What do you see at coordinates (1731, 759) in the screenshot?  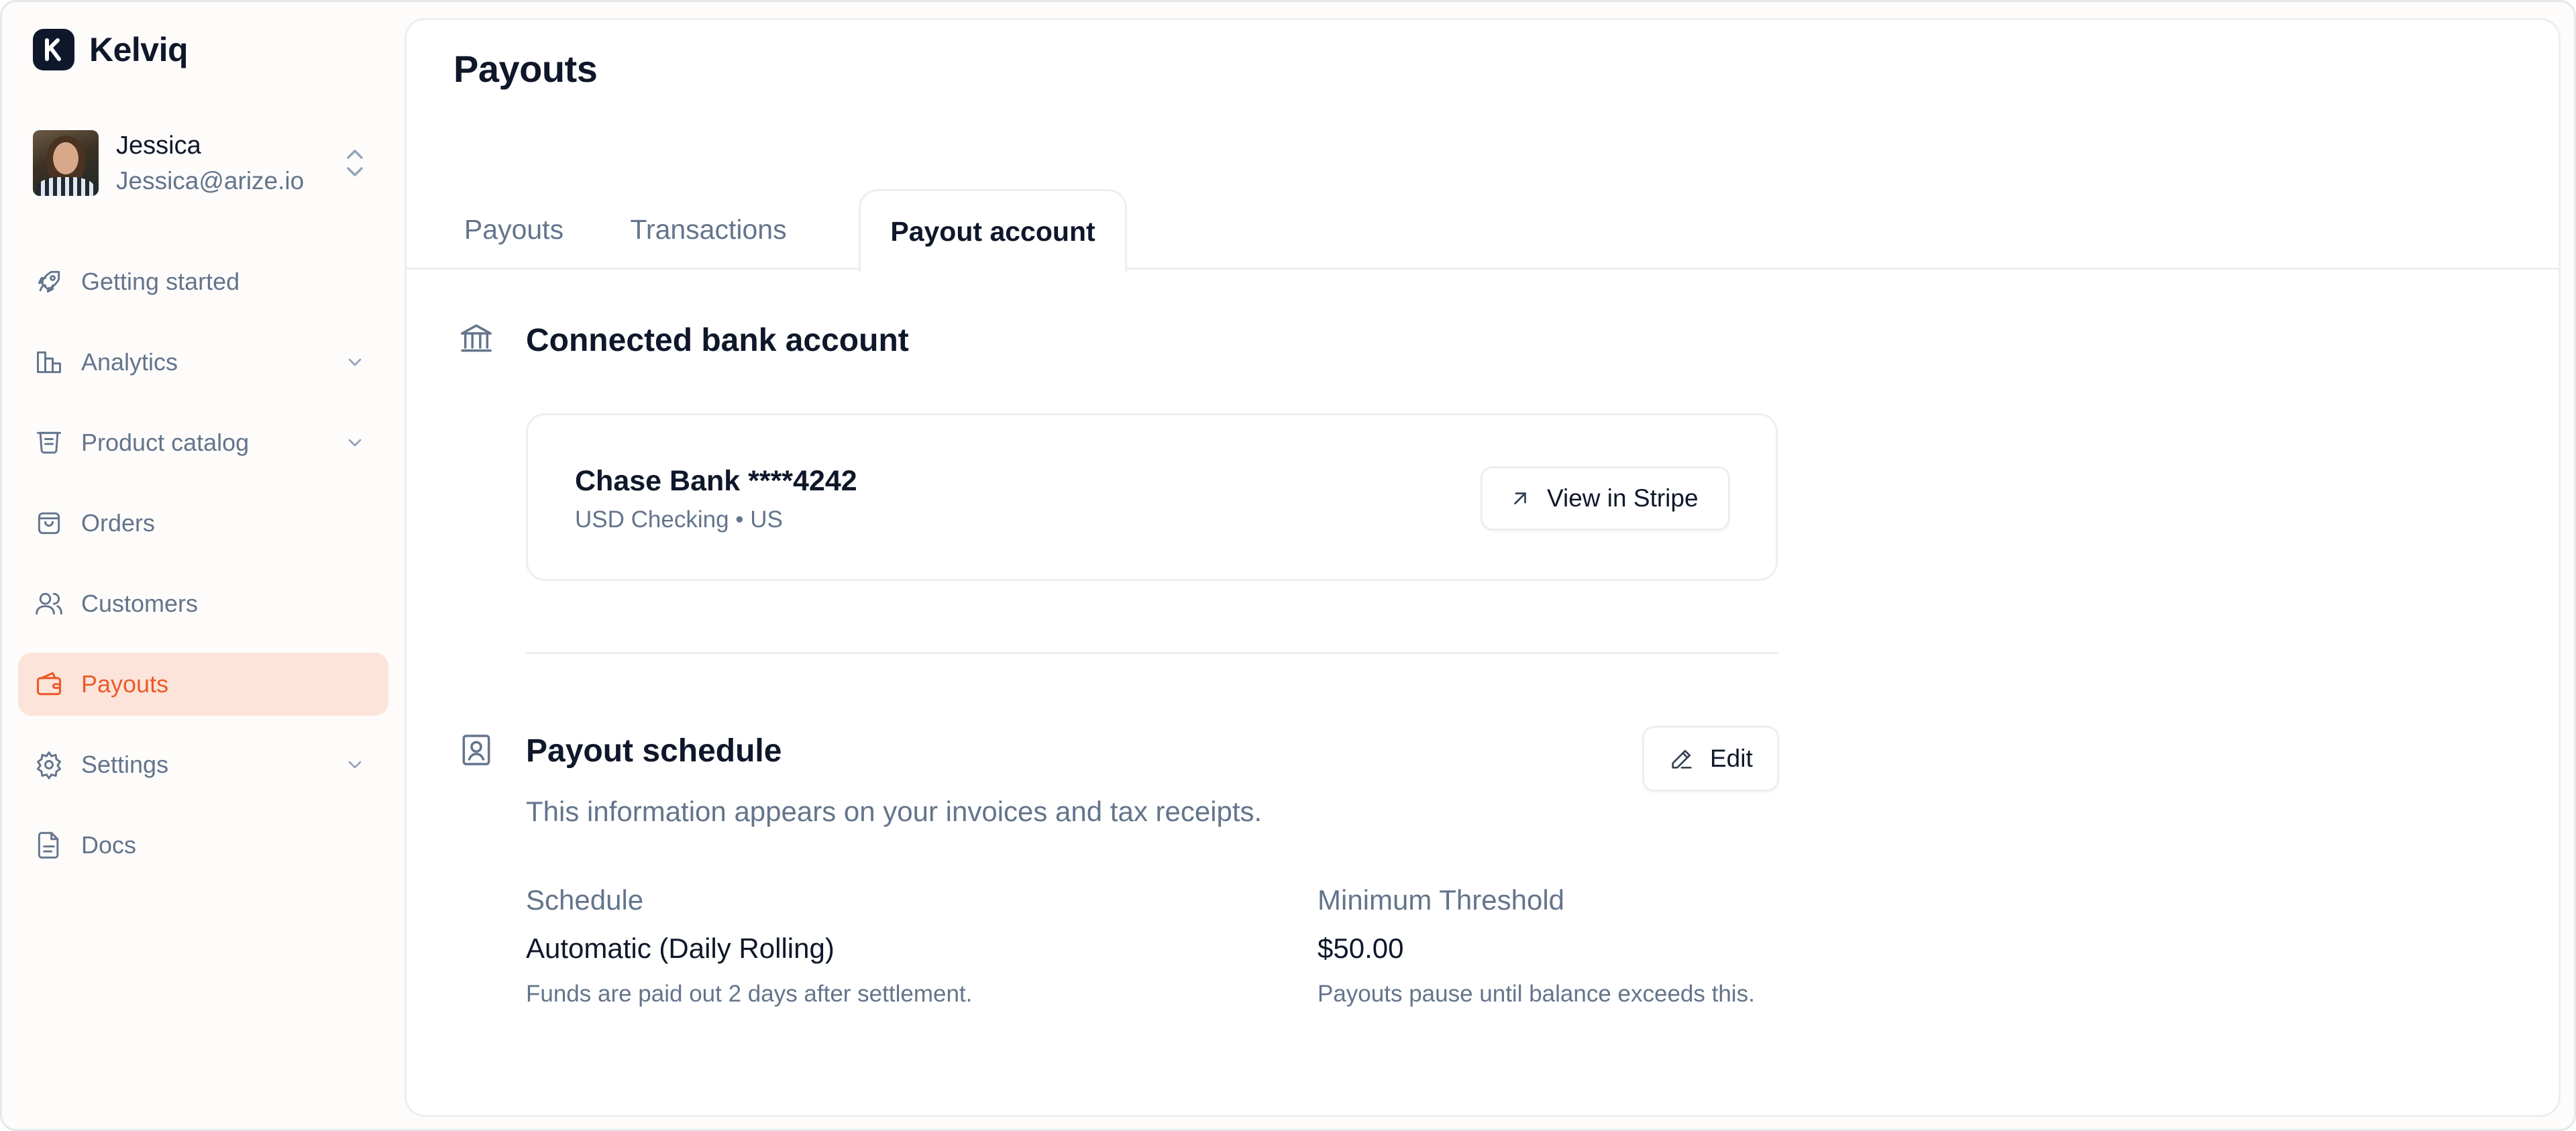 I see `edit-label: Edit` at bounding box center [1731, 759].